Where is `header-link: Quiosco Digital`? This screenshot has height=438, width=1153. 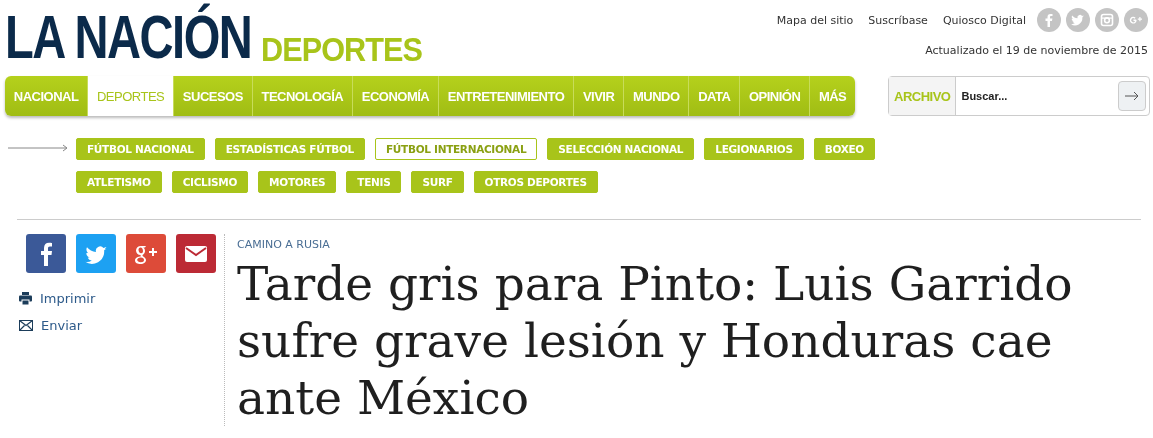 header-link: Quiosco Digital is located at coordinates (984, 20).